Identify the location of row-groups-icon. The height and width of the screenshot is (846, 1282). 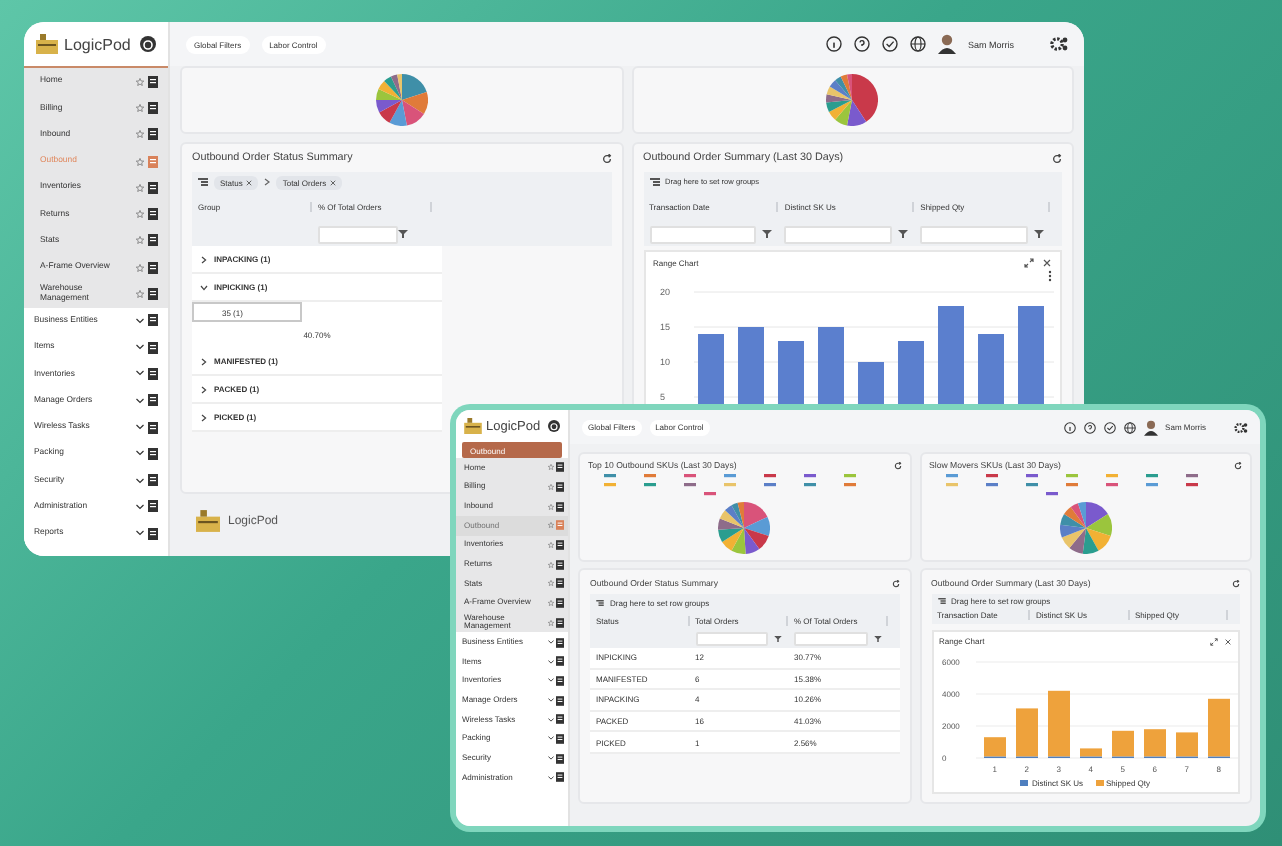
(600, 602).